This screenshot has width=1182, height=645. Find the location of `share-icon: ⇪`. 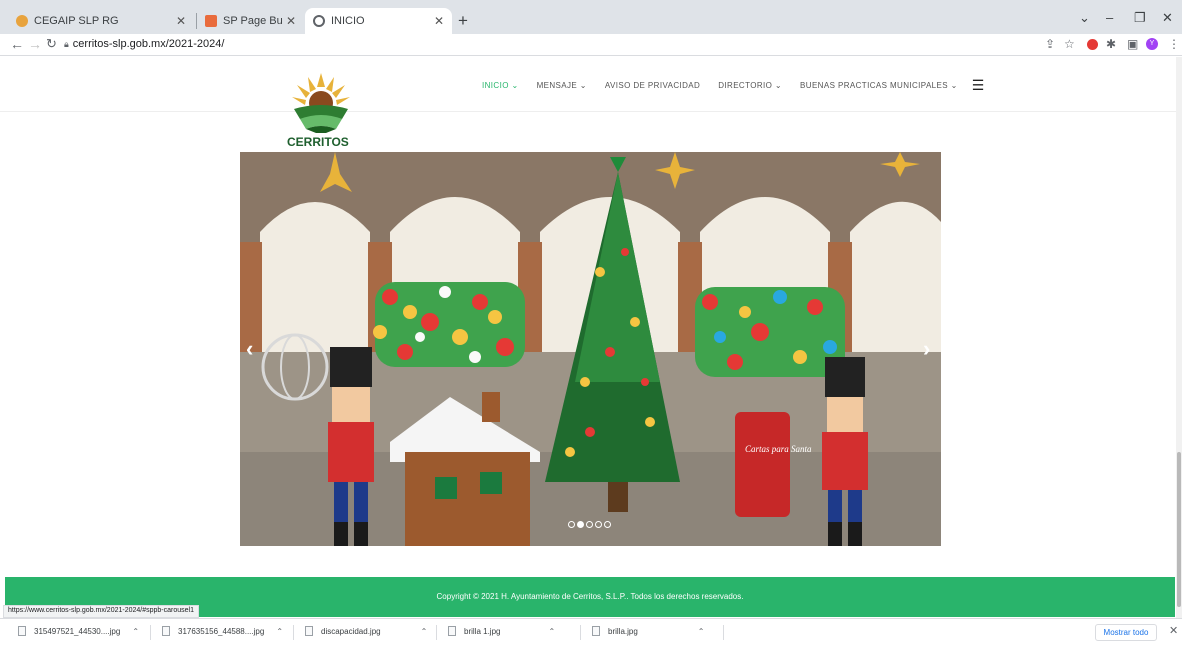

share-icon: ⇪ is located at coordinates (1050, 44).